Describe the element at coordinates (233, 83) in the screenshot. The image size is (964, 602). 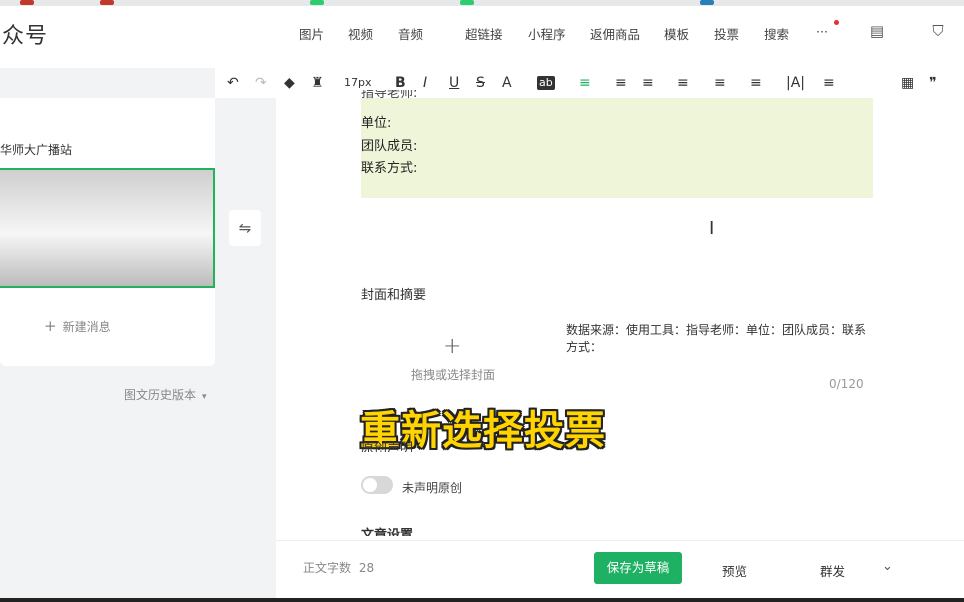
I see `undo-icon: ↶` at that location.